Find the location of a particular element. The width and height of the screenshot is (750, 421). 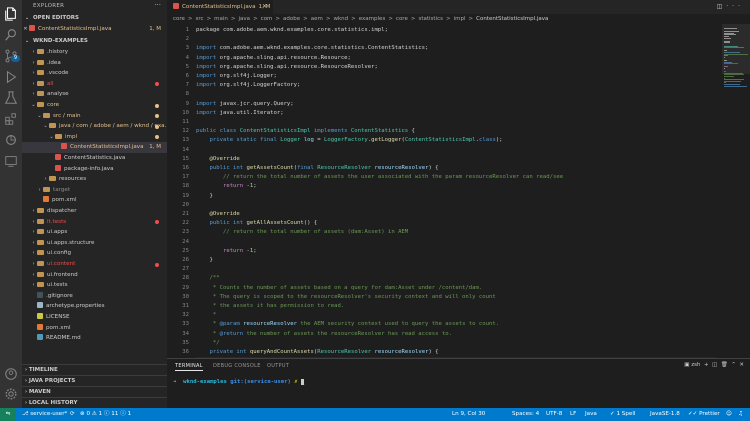

breadcrumb-file: ContentStatisticsImpl.java is located at coordinates (512, 19).